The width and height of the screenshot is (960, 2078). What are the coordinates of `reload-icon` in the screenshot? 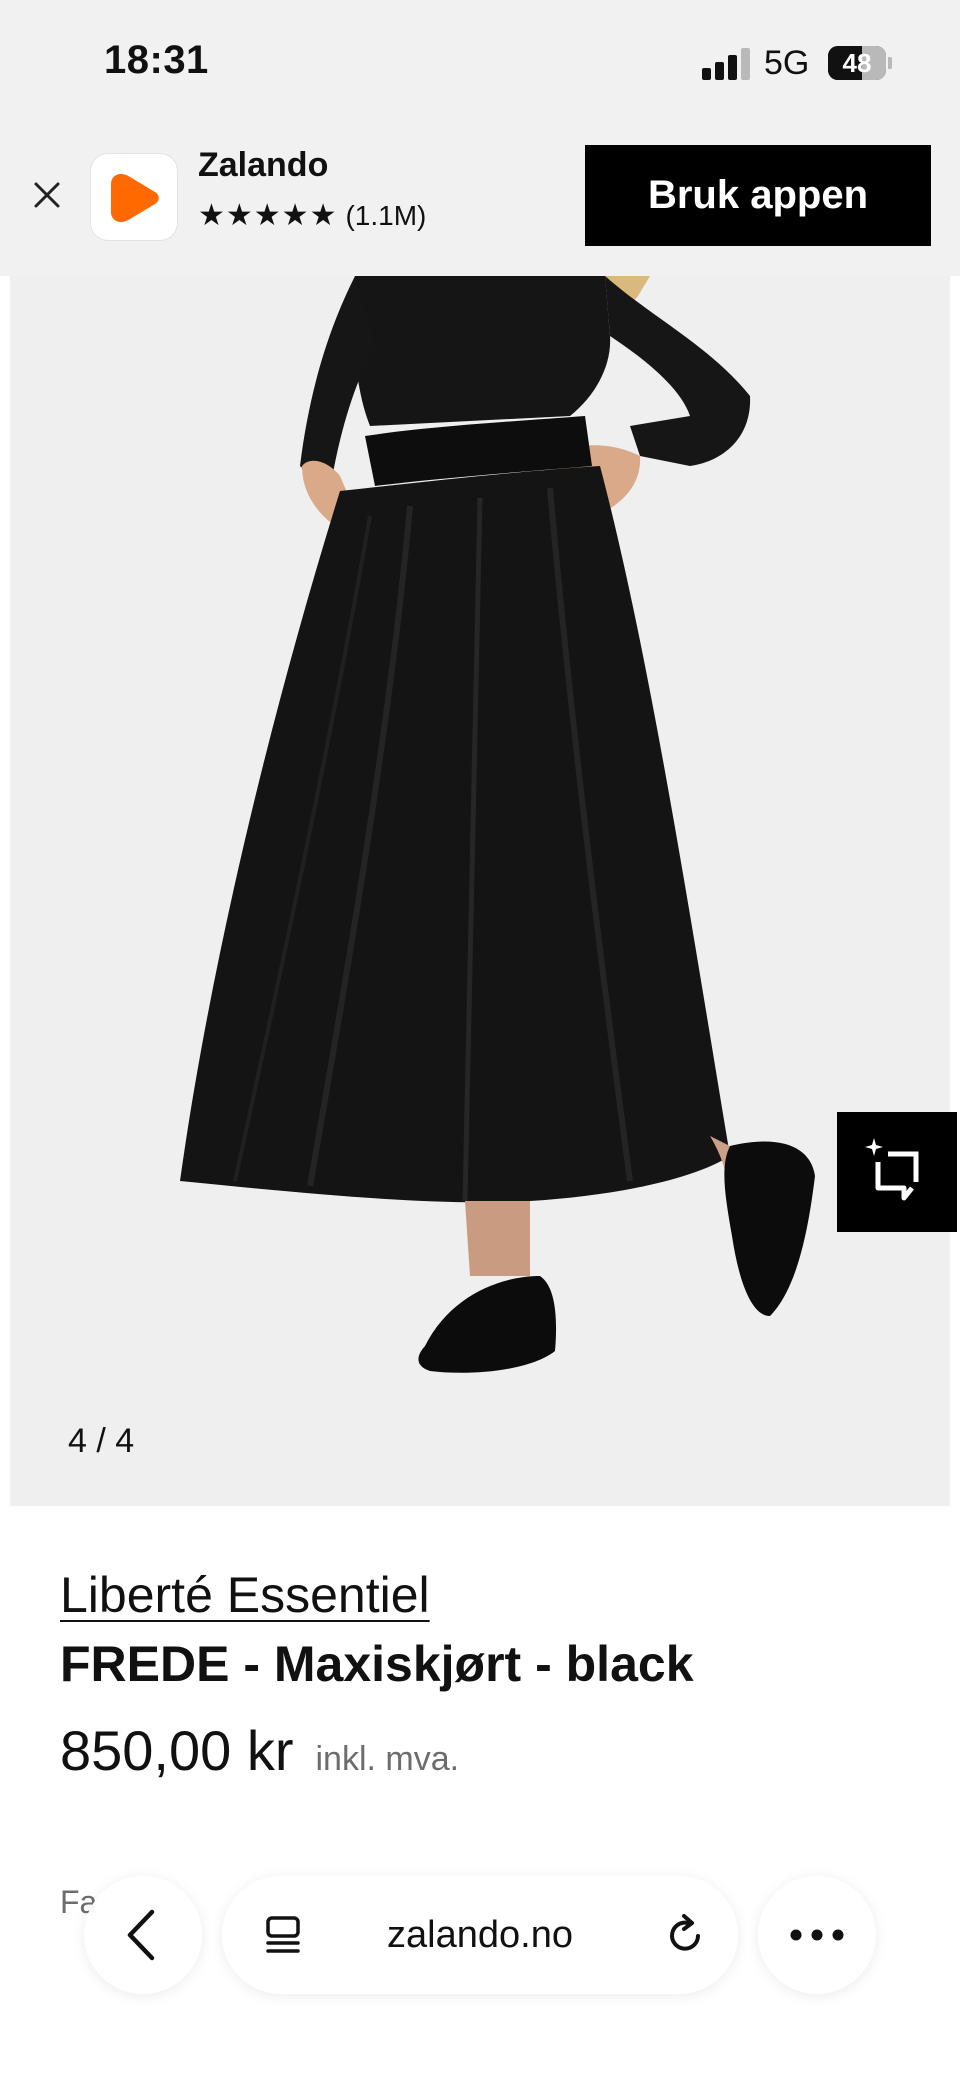 It's located at (685, 1935).